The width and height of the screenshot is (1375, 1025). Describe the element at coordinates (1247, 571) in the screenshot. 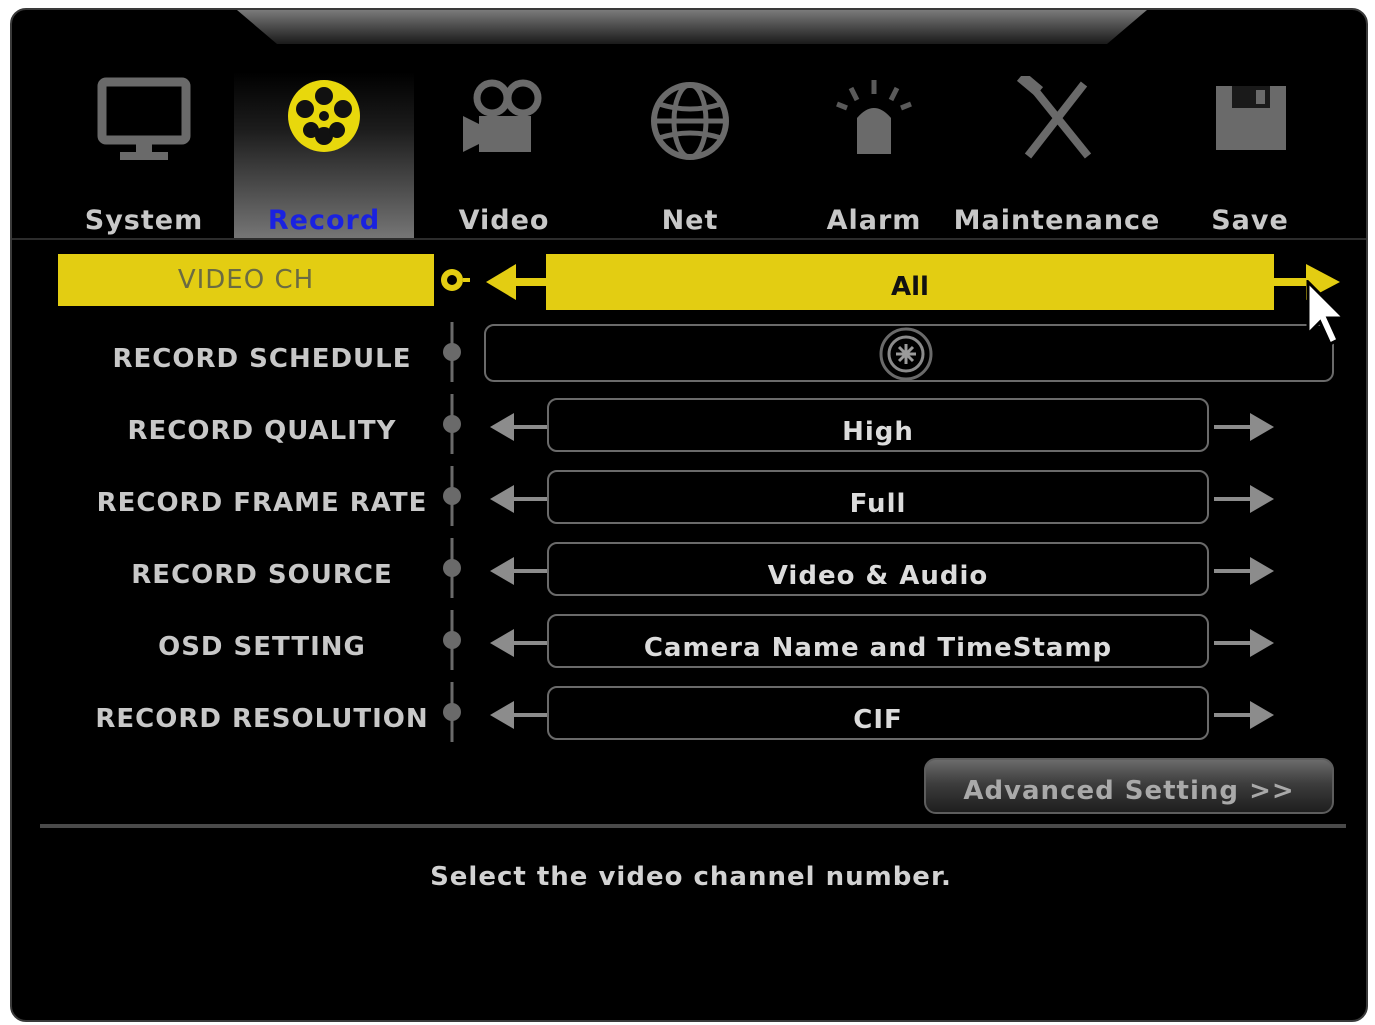

I see `record-source-next-arrow-icon` at that location.